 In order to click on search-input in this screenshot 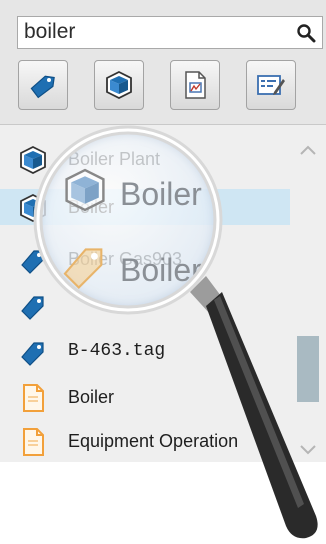, I will do `click(159, 32)`.